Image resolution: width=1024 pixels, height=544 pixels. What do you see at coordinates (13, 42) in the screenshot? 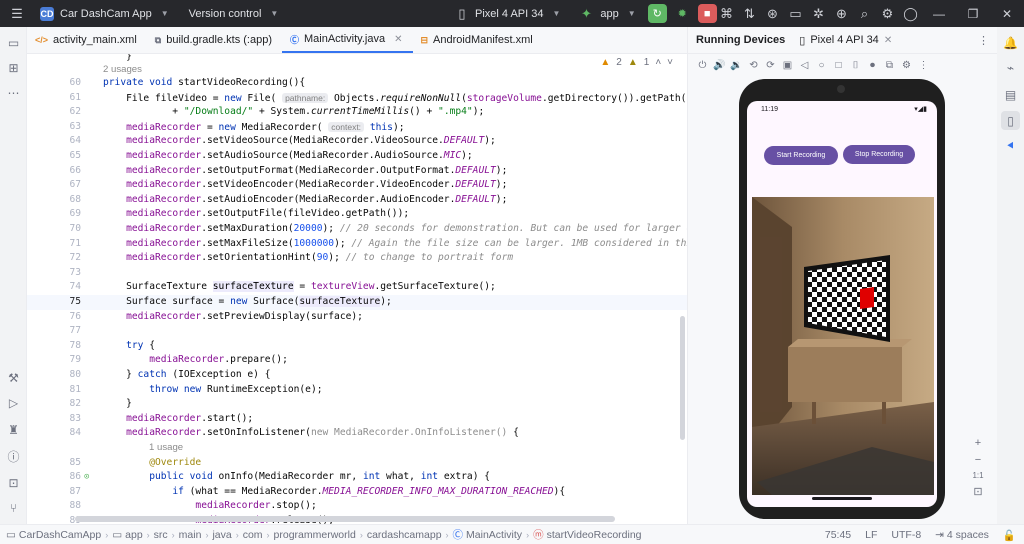
I see `project-folder-icon: ▭` at bounding box center [13, 42].